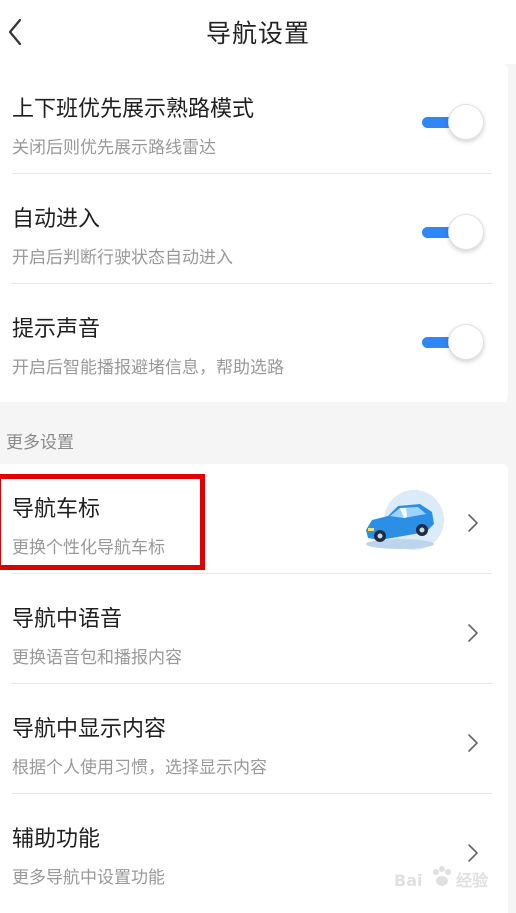 The width and height of the screenshot is (516, 913). Describe the element at coordinates (97, 658) in the screenshot. I see `item-desc: 更换语音包和播报内容` at that location.